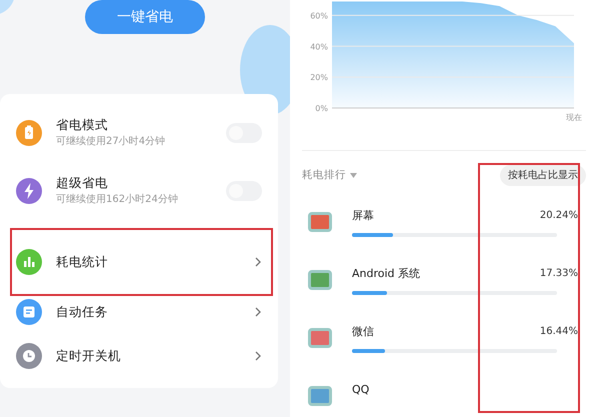 This screenshot has height=417, width=600. What do you see at coordinates (386, 274) in the screenshot?
I see `app-name: Android 系统` at bounding box center [386, 274].